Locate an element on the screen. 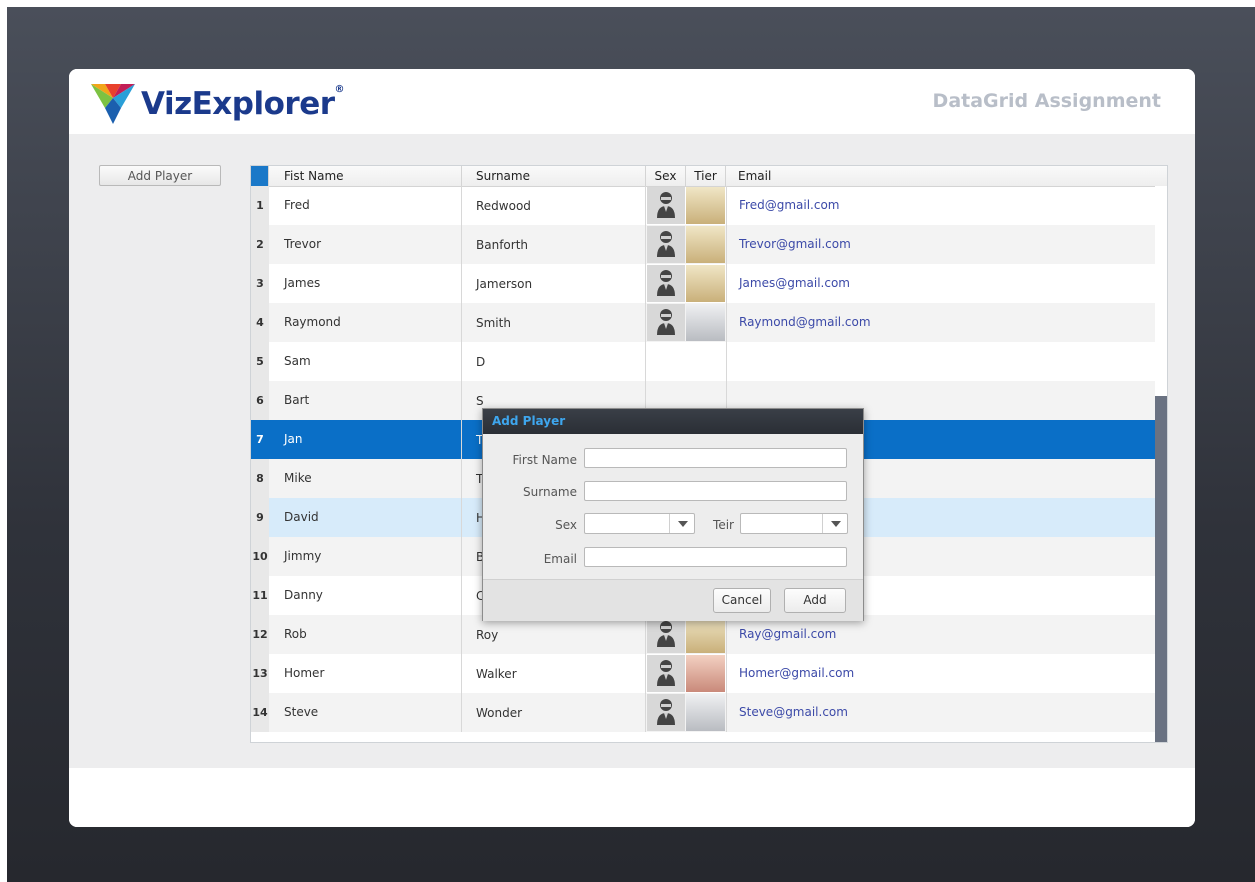  surname-input is located at coordinates (715, 491).